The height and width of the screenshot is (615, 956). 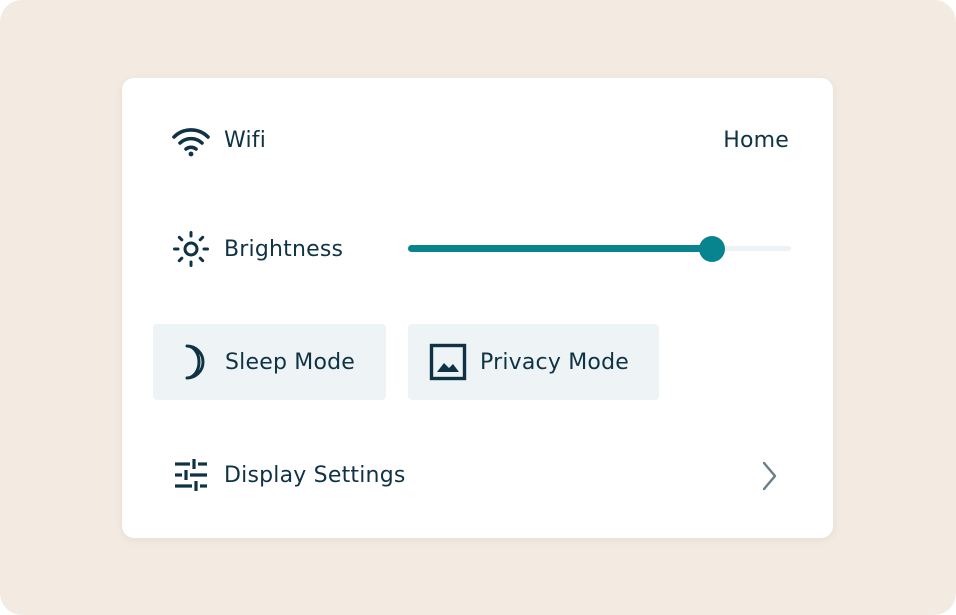 I want to click on brightness-slider, so click(x=599, y=249).